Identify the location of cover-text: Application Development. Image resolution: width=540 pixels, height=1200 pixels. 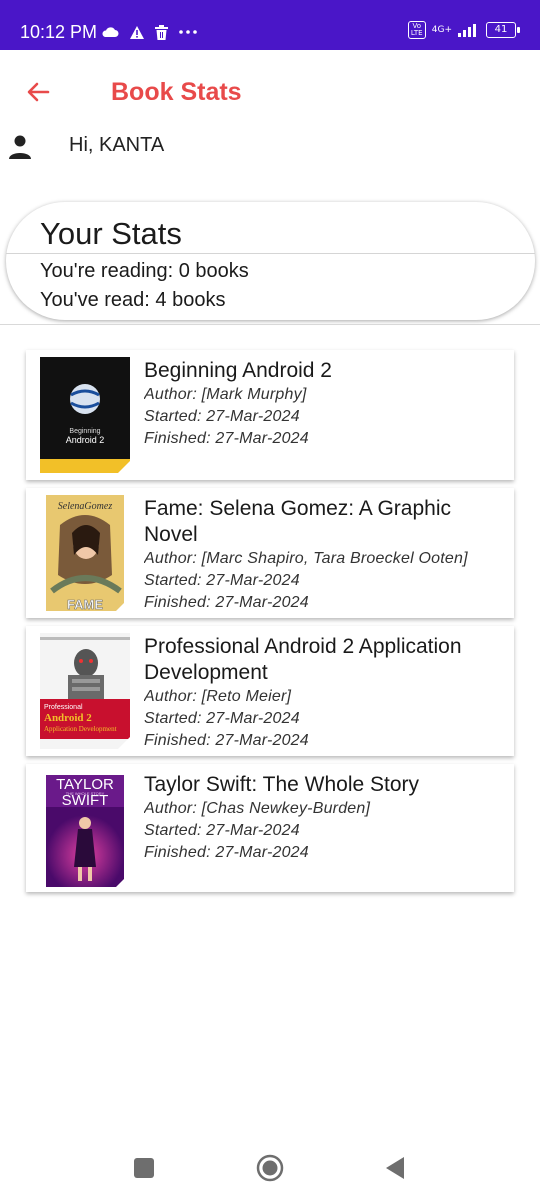
(80, 729).